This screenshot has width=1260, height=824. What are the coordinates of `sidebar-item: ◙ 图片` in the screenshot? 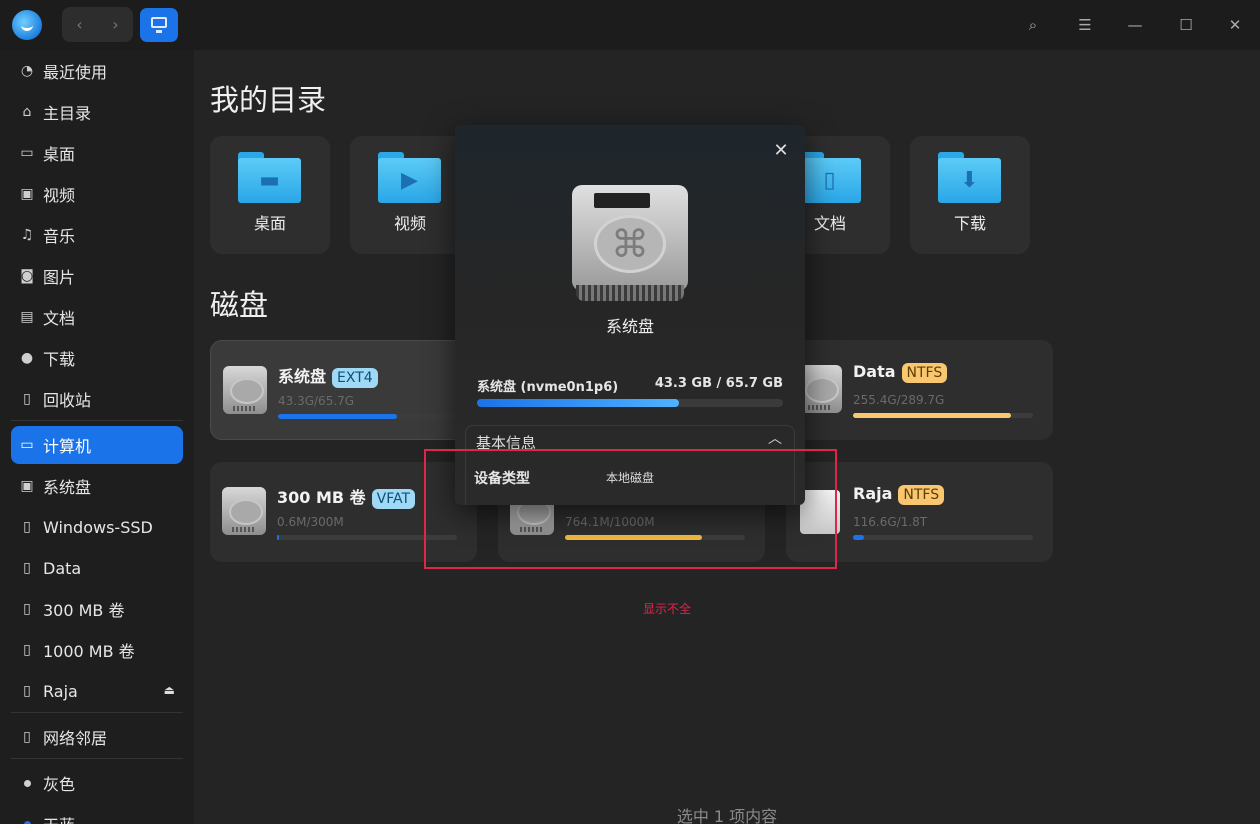 It's located at (97, 276).